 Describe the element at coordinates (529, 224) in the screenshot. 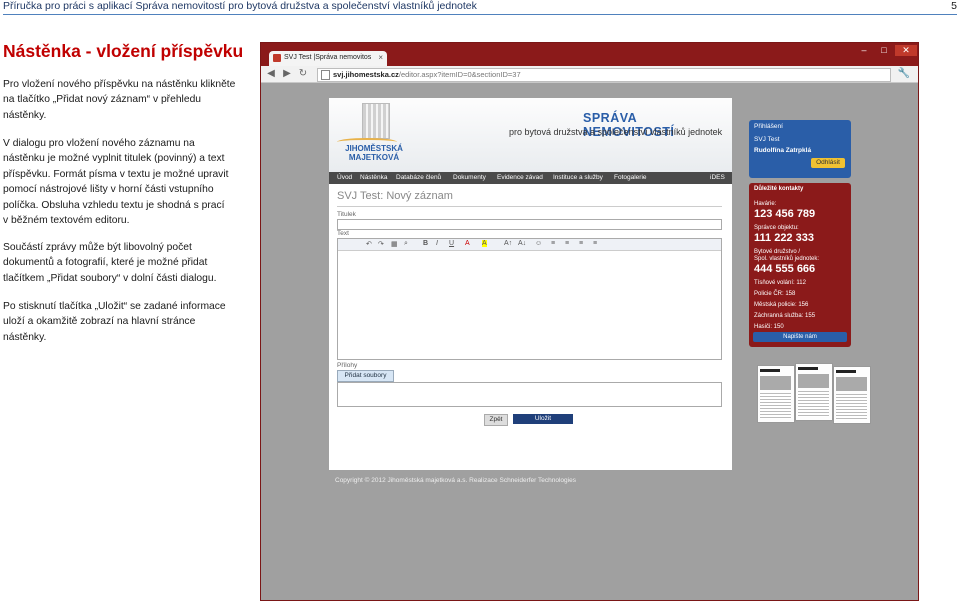

I see `title-input` at that location.